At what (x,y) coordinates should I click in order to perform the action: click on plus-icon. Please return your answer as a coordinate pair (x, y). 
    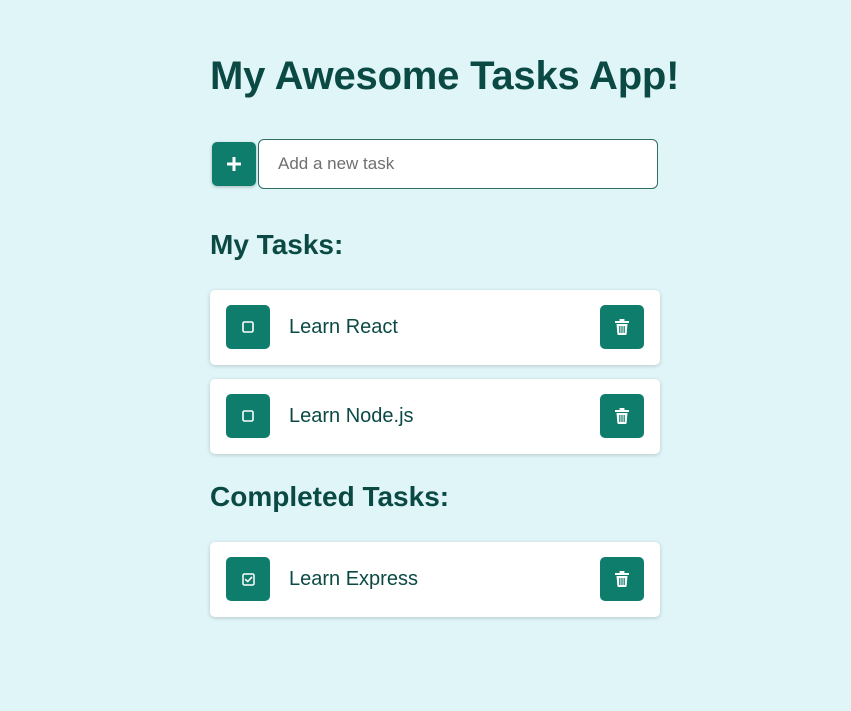
    Looking at the image, I should click on (234, 164).